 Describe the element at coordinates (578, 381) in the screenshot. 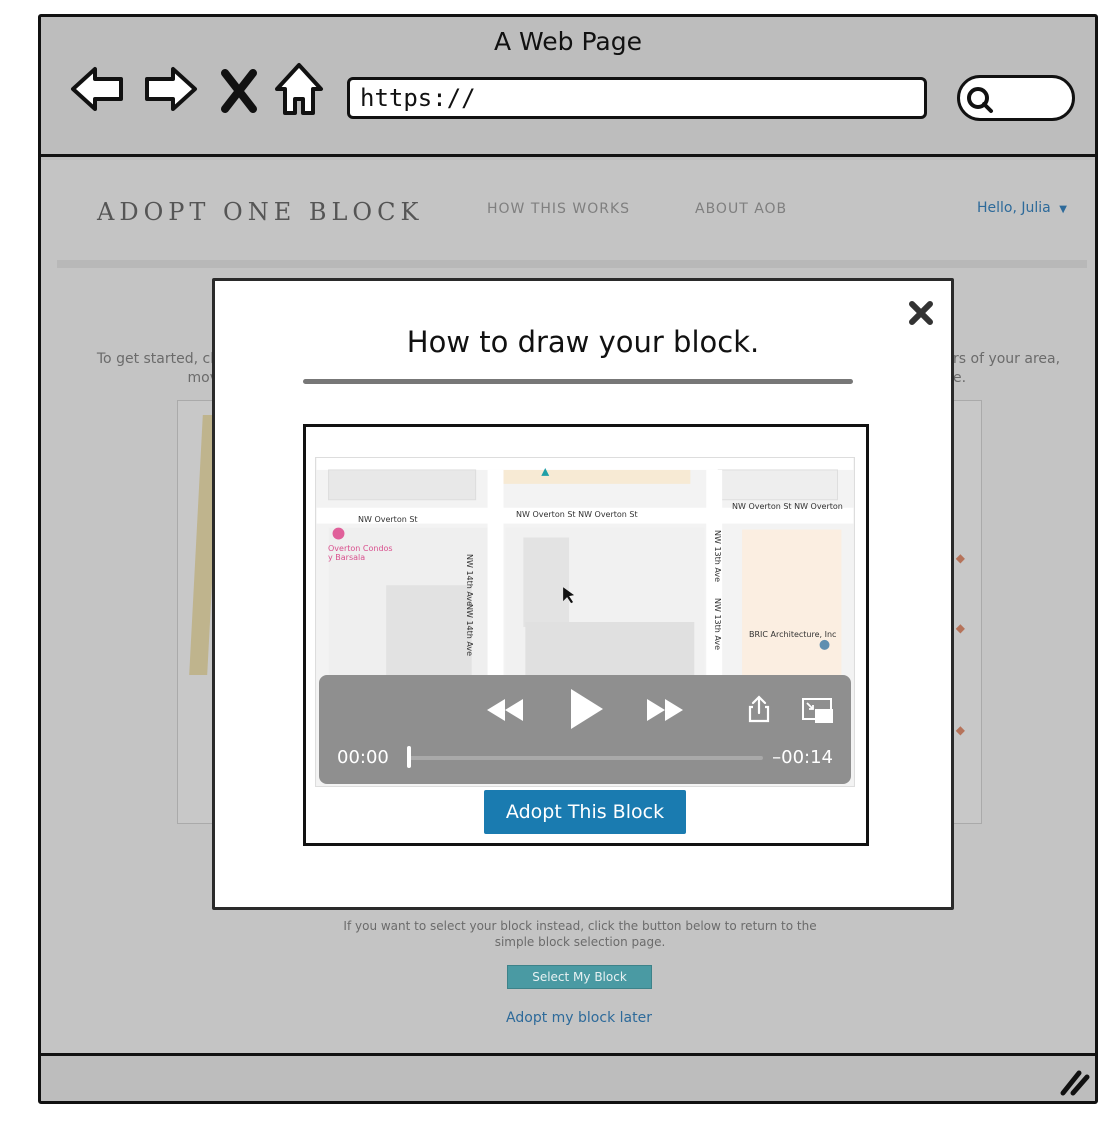

I see `modal-divider` at that location.